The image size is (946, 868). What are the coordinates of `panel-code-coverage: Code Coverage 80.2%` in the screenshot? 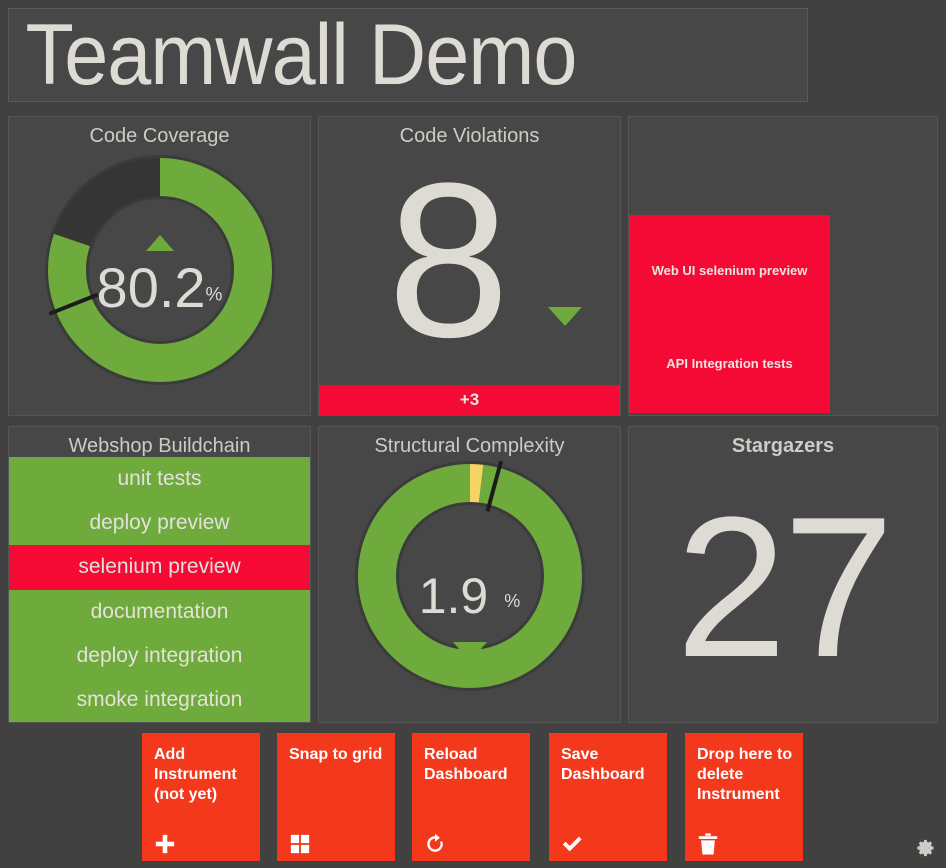 It's located at (159, 266).